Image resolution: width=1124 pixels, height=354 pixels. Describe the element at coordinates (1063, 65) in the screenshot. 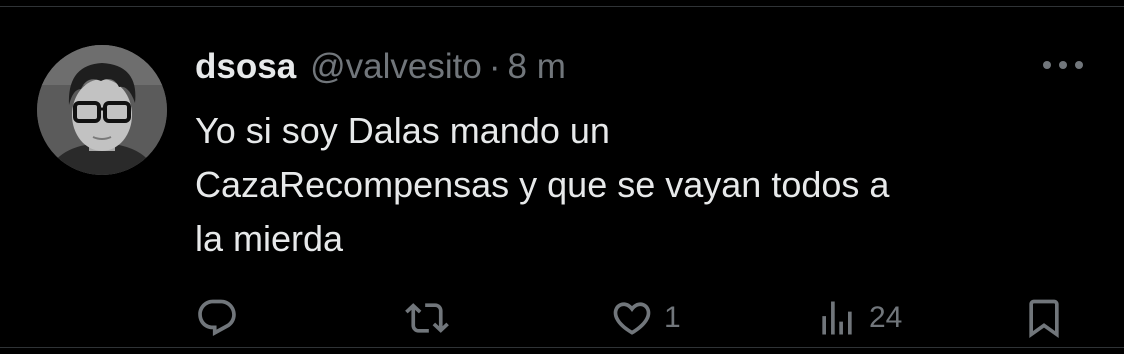

I see `more-icon` at that location.